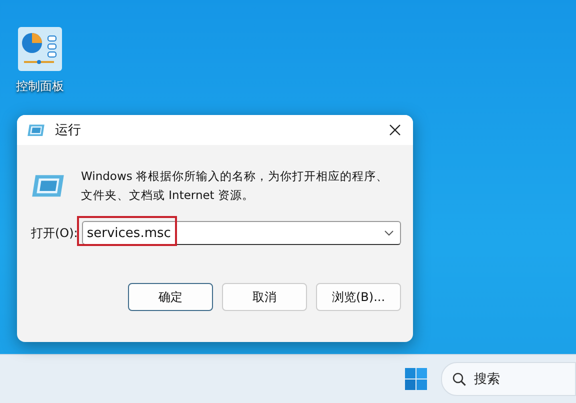 The image size is (576, 403). I want to click on chevron-icon, so click(389, 233).